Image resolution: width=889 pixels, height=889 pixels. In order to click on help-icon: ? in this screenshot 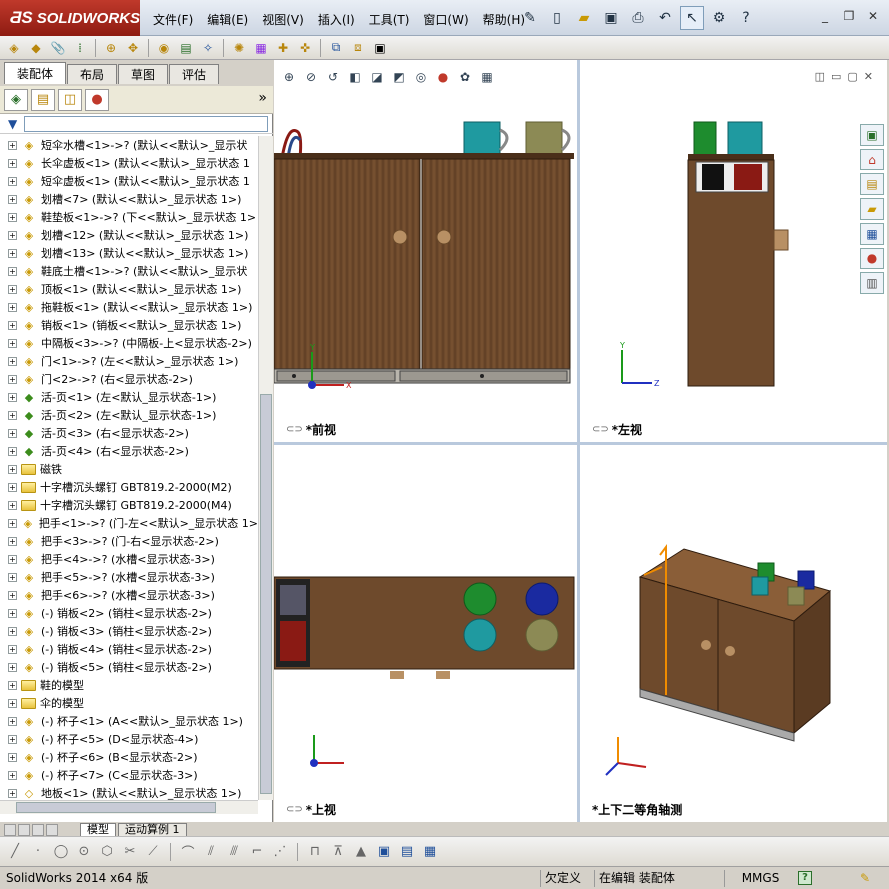, I will do `click(746, 18)`.